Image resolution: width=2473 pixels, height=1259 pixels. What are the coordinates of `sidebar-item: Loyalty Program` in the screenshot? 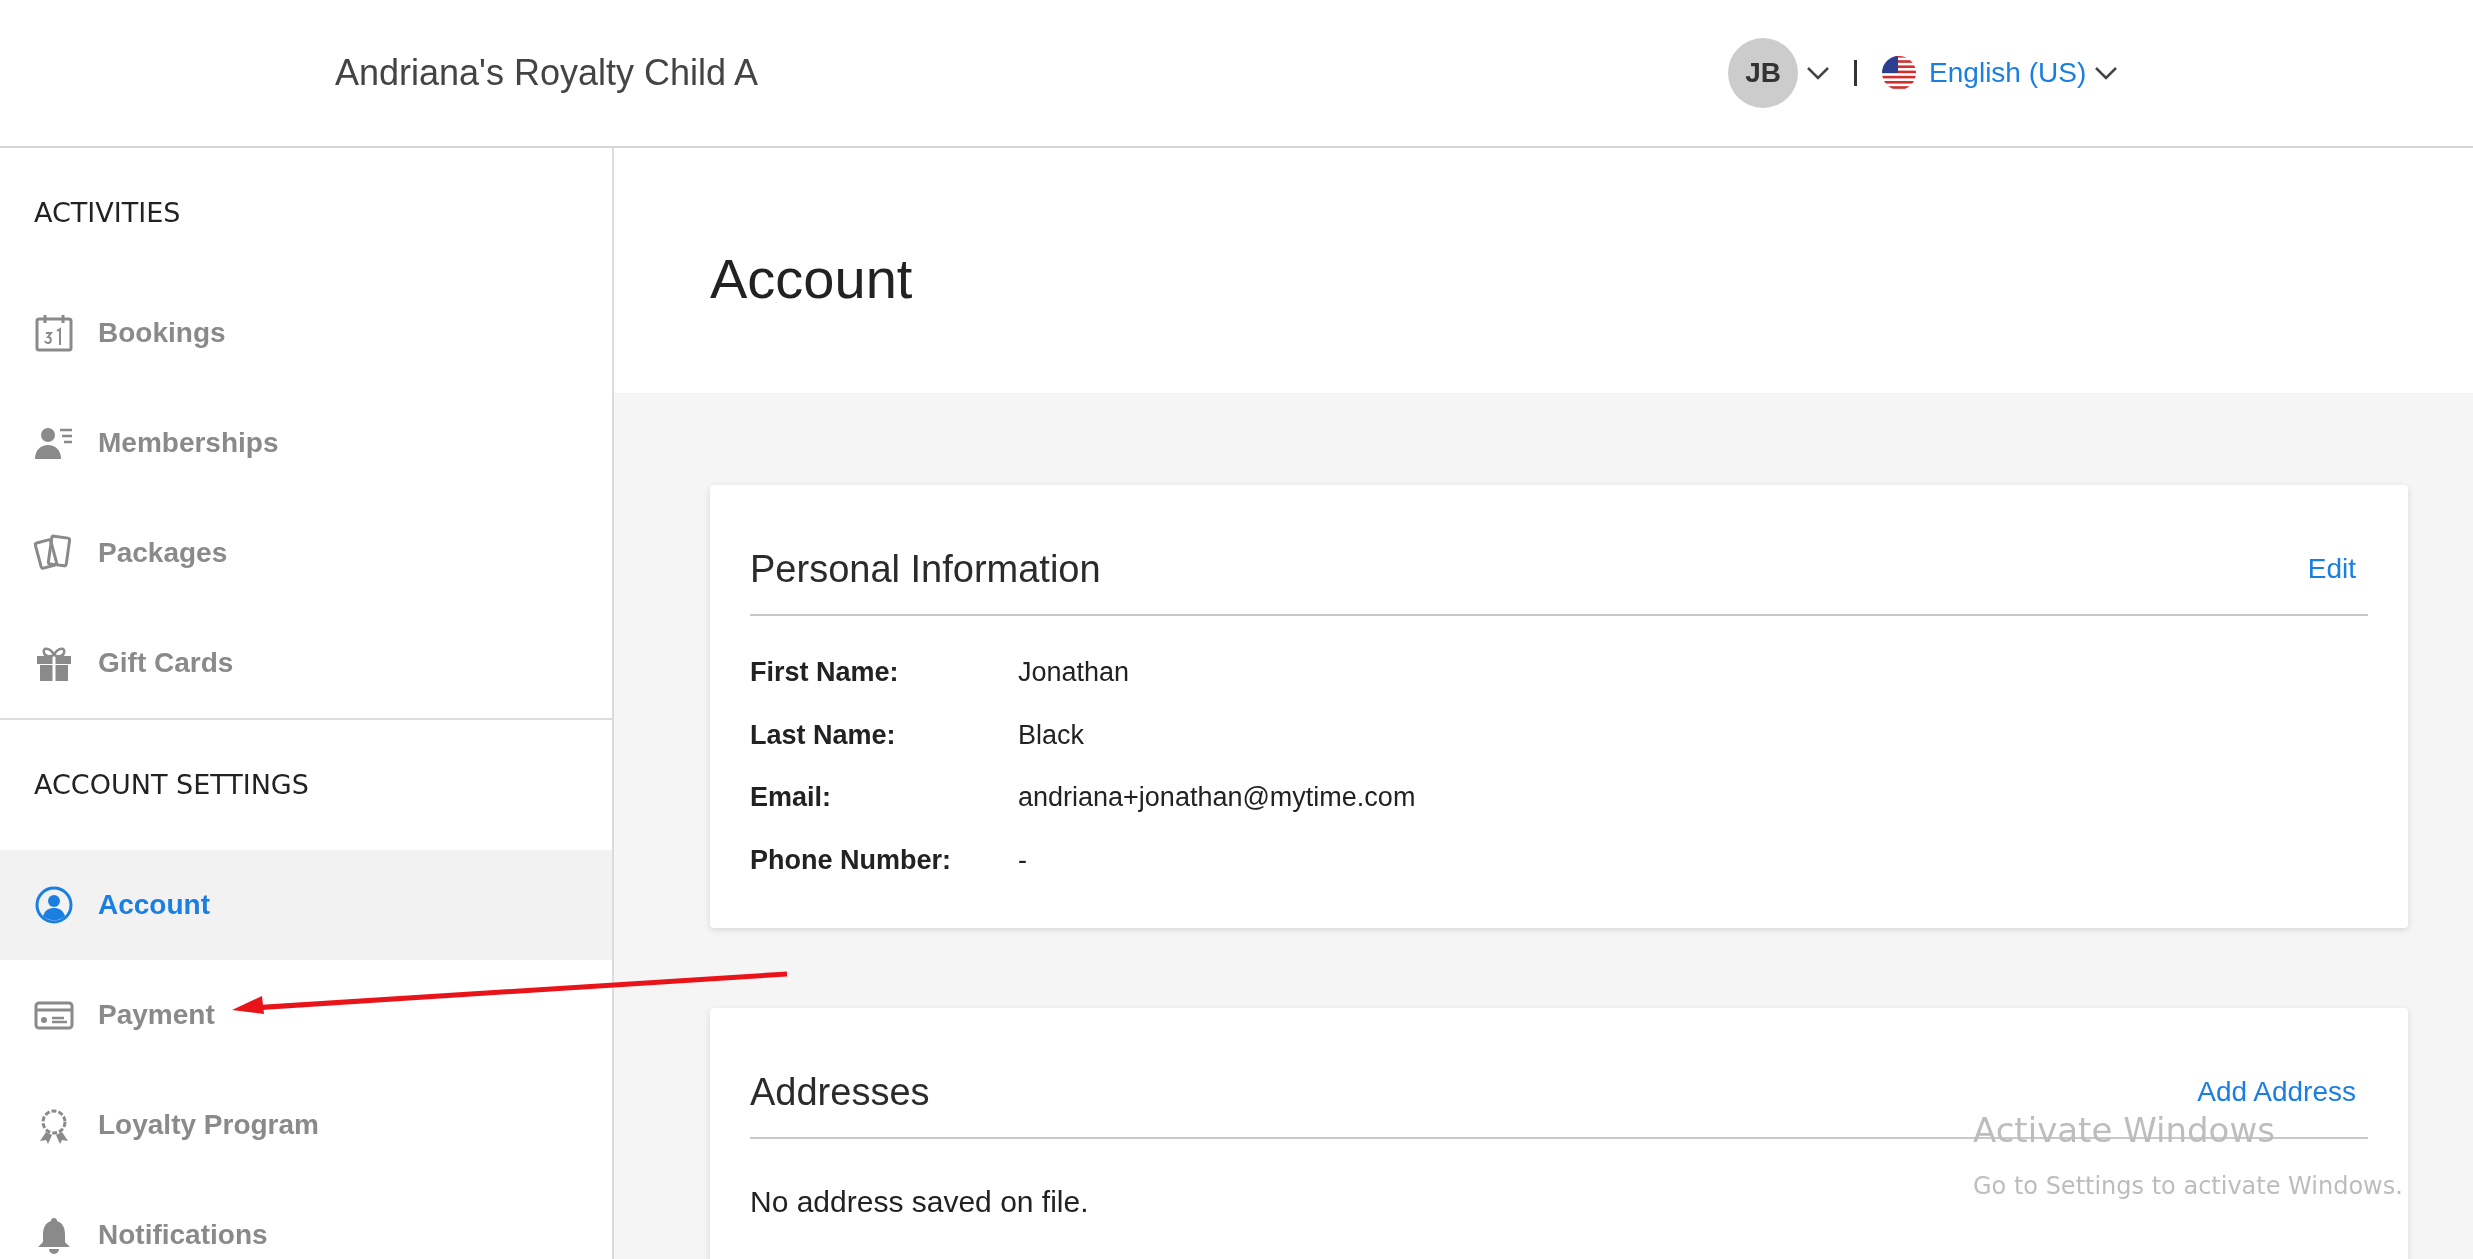 It's located at (306, 1125).